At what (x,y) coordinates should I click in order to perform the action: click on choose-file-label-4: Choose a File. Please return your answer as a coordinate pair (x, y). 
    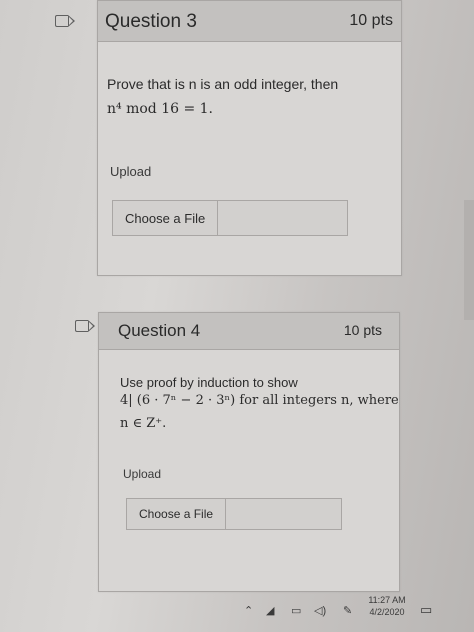
    Looking at the image, I should click on (176, 514).